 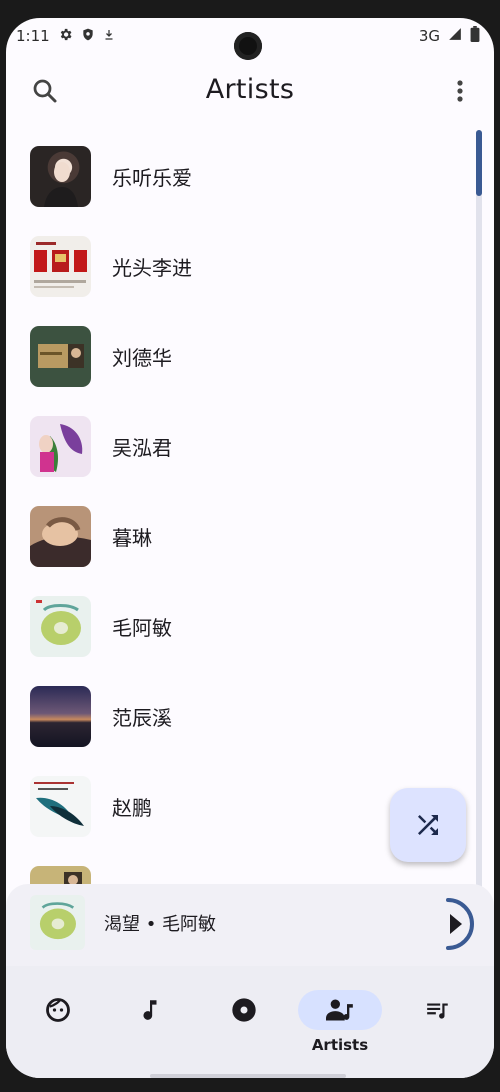 I want to click on bottom-navigation: Artists, so click(x=250, y=1022).